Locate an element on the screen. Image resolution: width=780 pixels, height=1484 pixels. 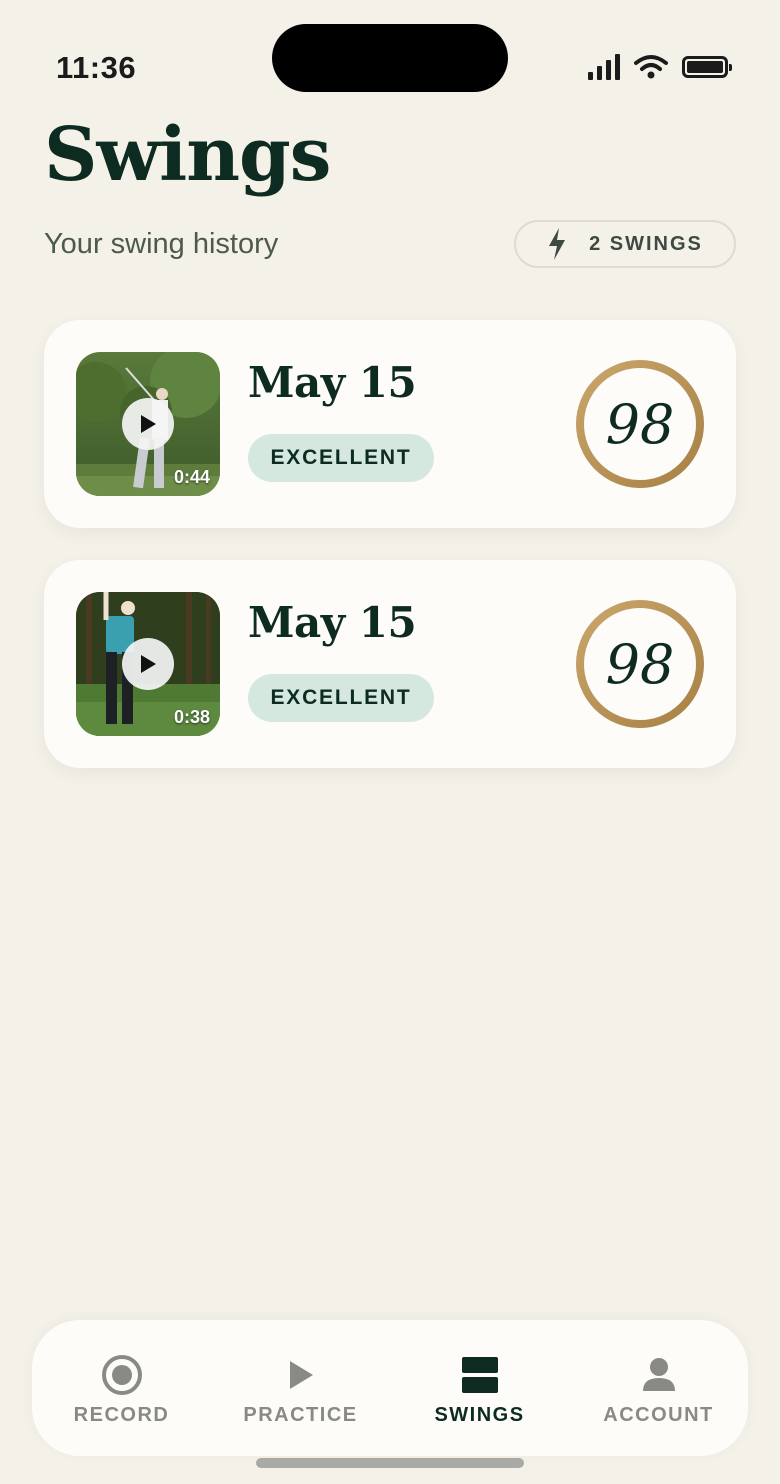
person-icon is located at coordinates (659, 1375).